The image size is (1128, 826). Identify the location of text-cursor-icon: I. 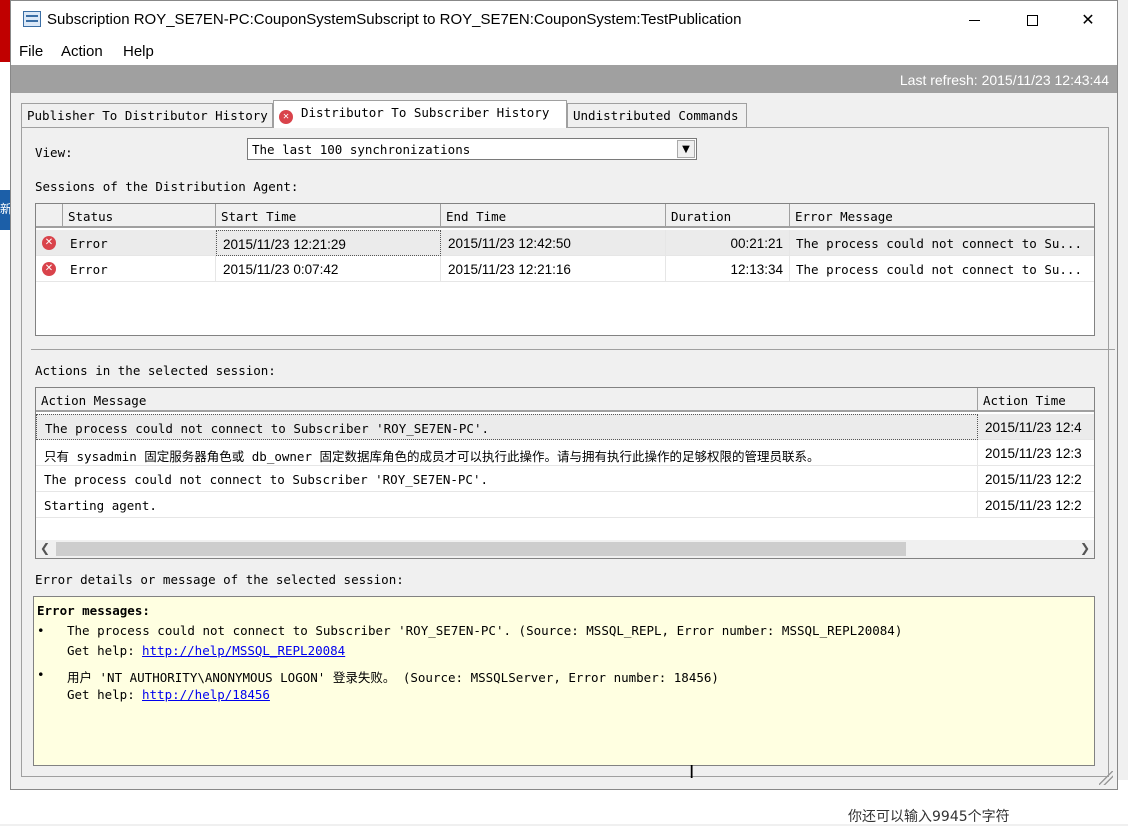
(692, 772).